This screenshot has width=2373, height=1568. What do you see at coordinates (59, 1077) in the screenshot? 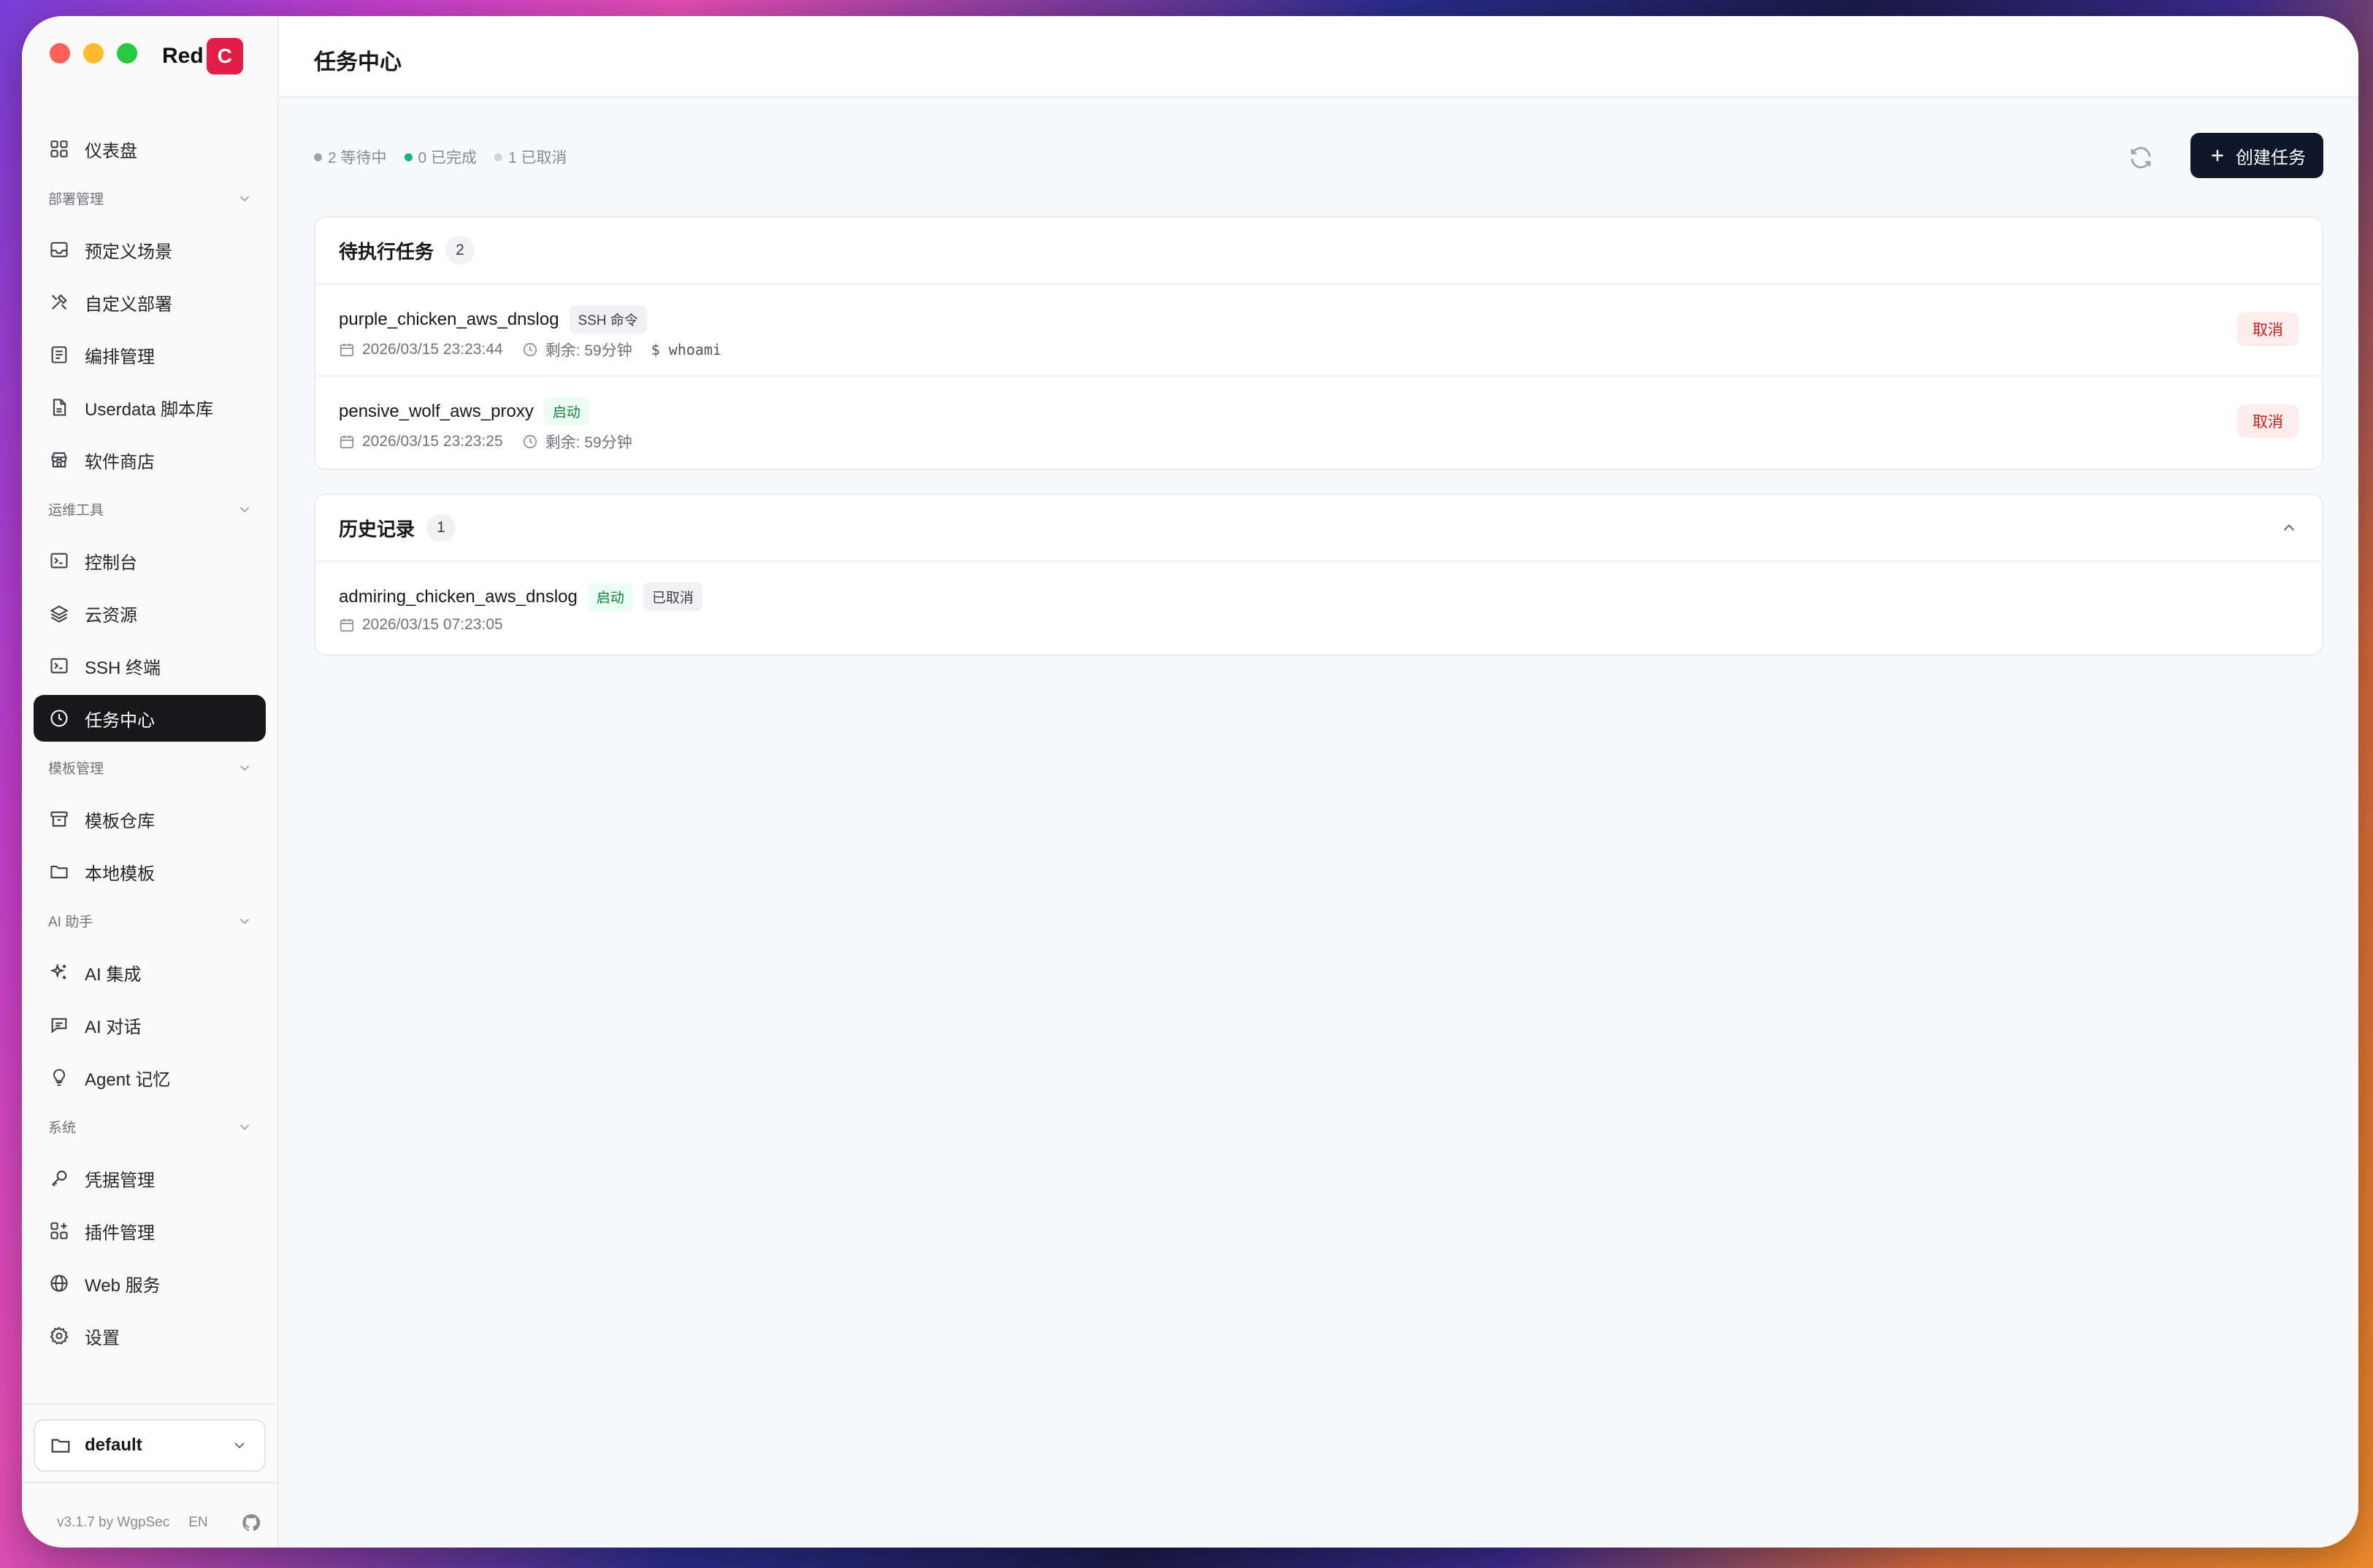
I see `lightbulb-icon` at bounding box center [59, 1077].